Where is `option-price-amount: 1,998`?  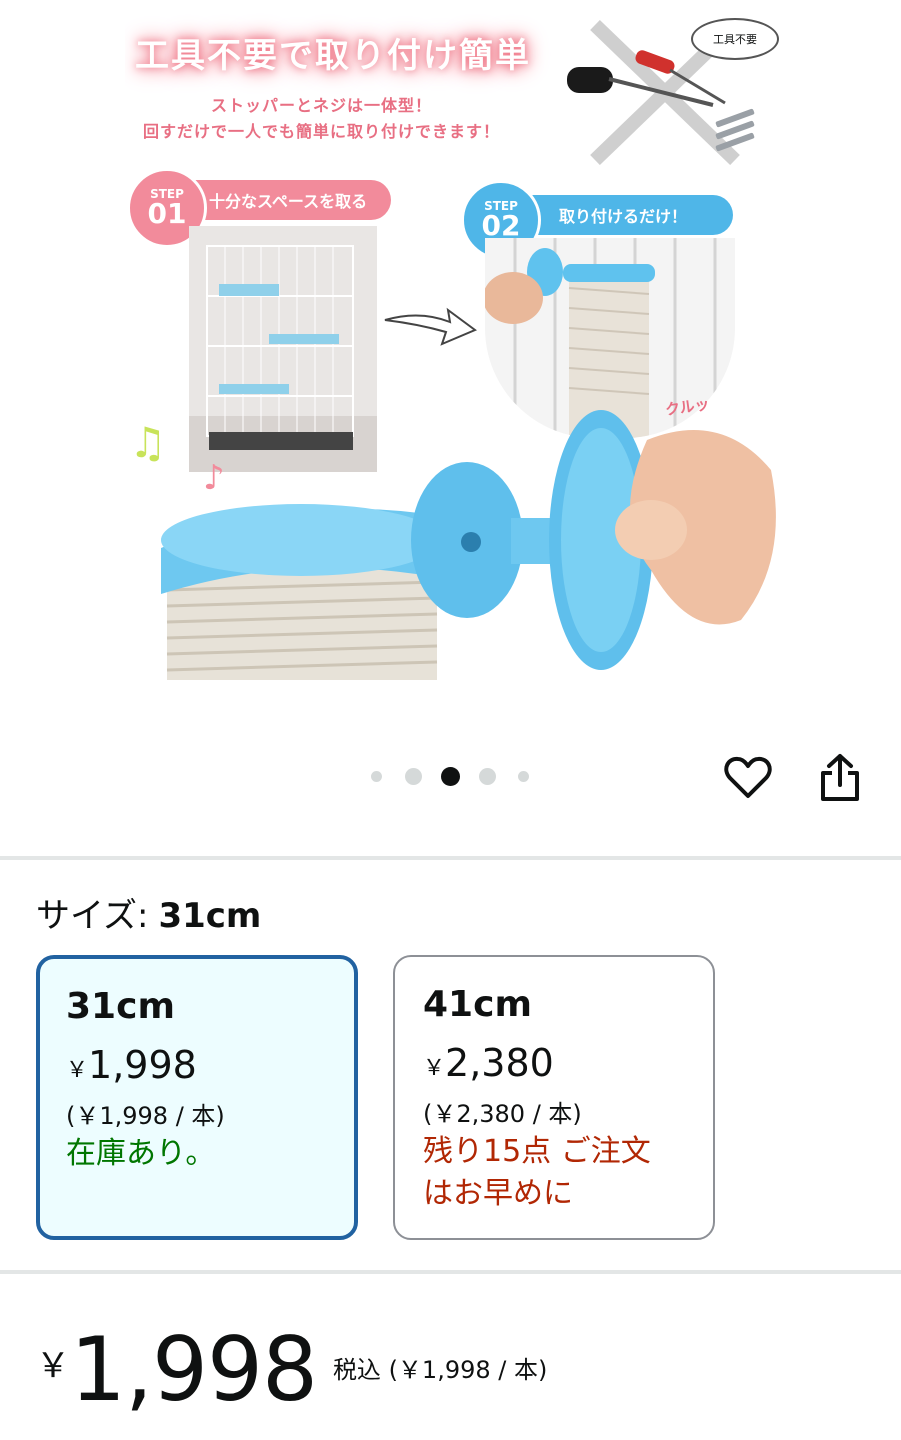
option-price-amount: 1,998 is located at coordinates (142, 1065).